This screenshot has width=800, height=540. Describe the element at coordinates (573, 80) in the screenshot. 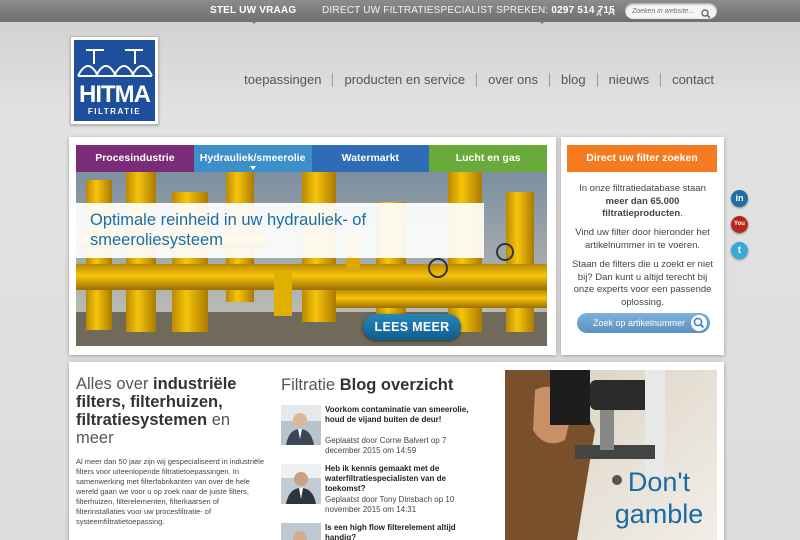

I see `nav-item-blog: blog` at that location.